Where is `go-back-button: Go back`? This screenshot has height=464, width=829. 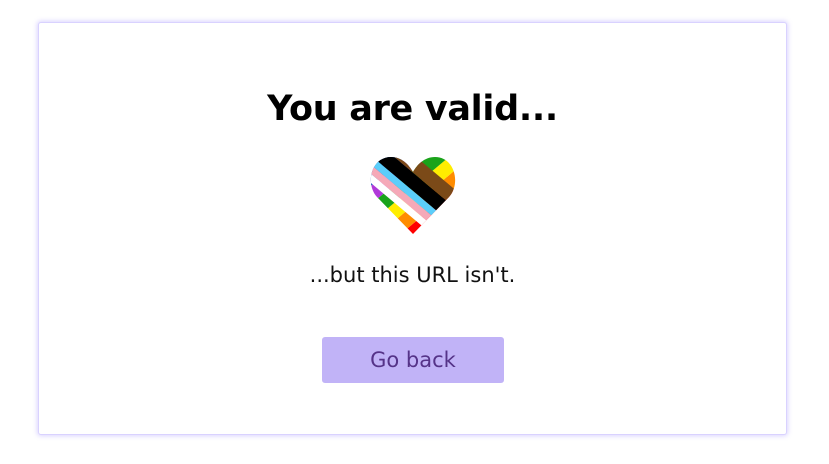 go-back-button: Go back is located at coordinates (413, 360).